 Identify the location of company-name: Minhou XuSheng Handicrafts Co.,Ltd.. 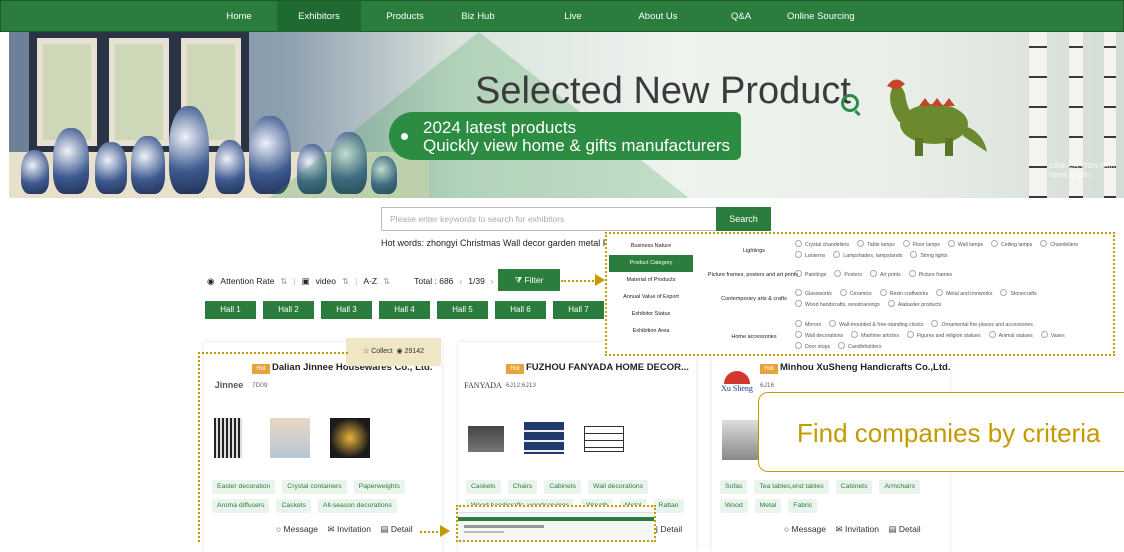
(865, 367).